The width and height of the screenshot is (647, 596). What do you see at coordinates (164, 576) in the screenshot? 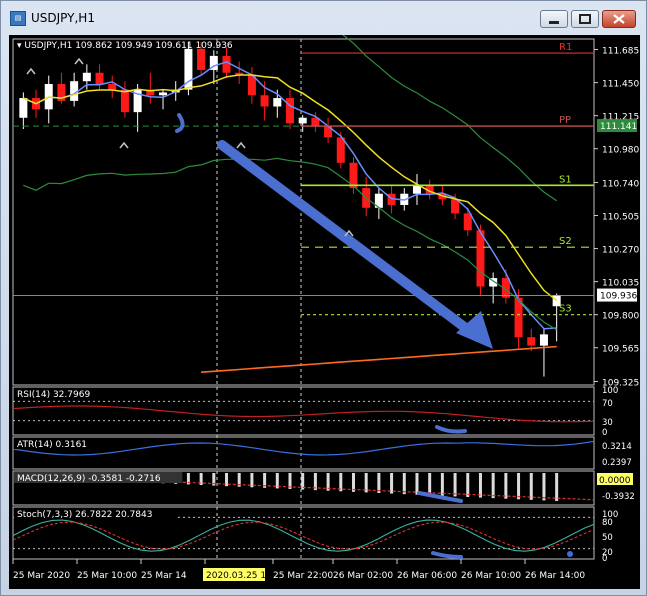
I see `x-tick-label: 25 Mar 14` at bounding box center [164, 576].